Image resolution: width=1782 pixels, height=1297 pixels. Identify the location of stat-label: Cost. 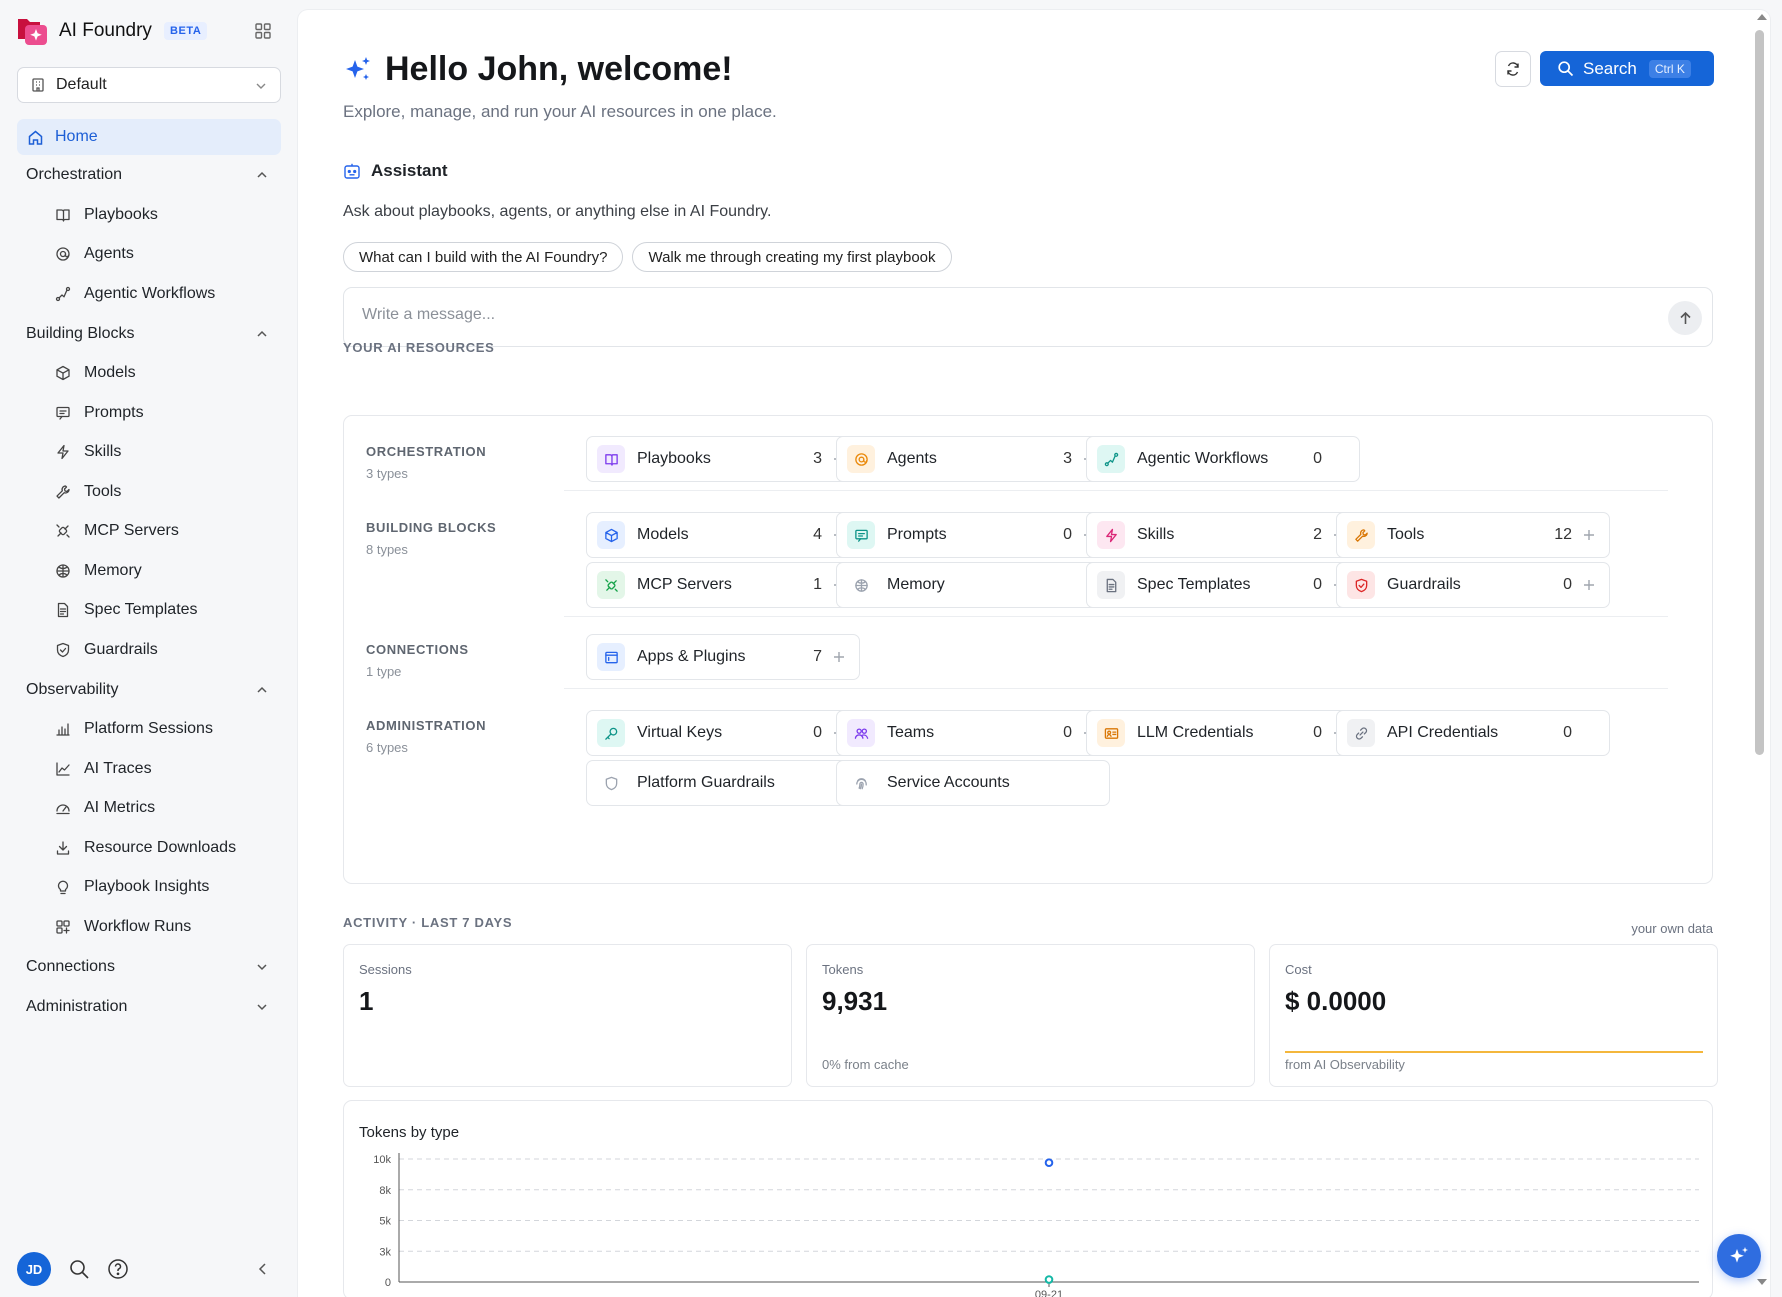
(1298, 969).